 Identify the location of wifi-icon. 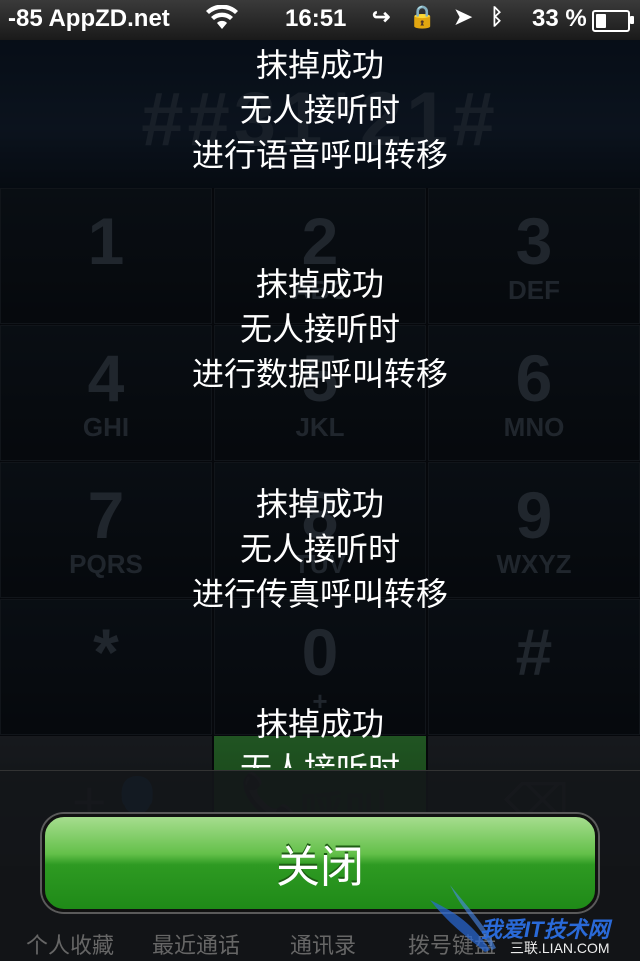
(222, 20).